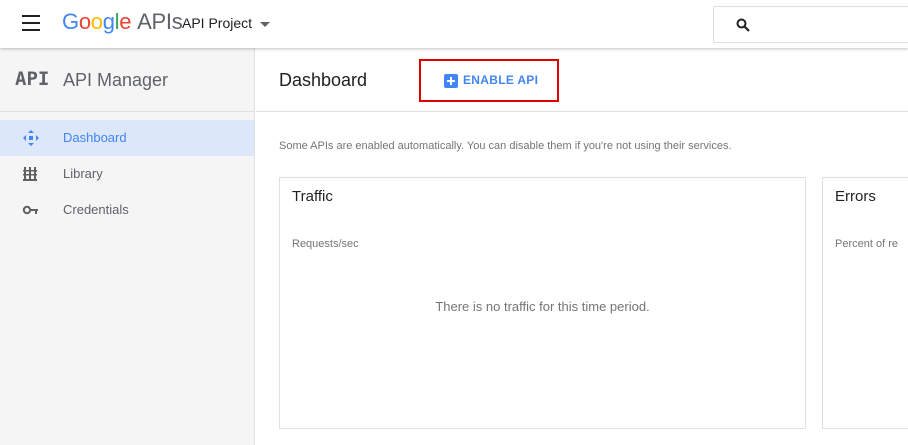 This screenshot has width=908, height=445. Describe the element at coordinates (501, 80) in the screenshot. I see `enable-api-label: ENABLE API` at that location.